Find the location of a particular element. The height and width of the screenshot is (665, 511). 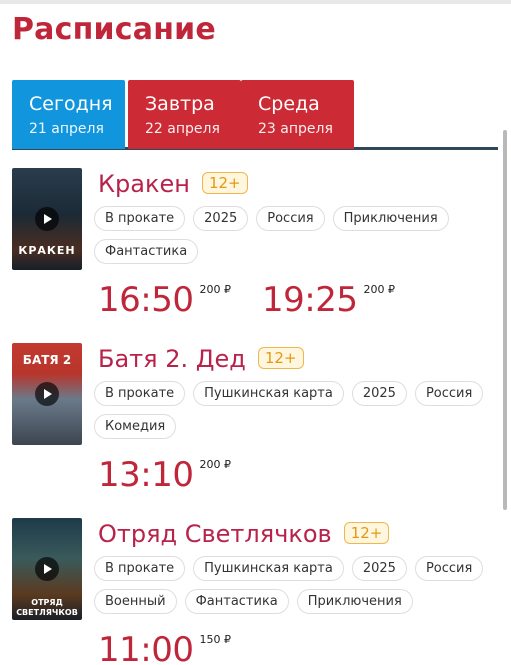

movie-title: Отряд Светлячков 12+ is located at coordinates (244, 534).